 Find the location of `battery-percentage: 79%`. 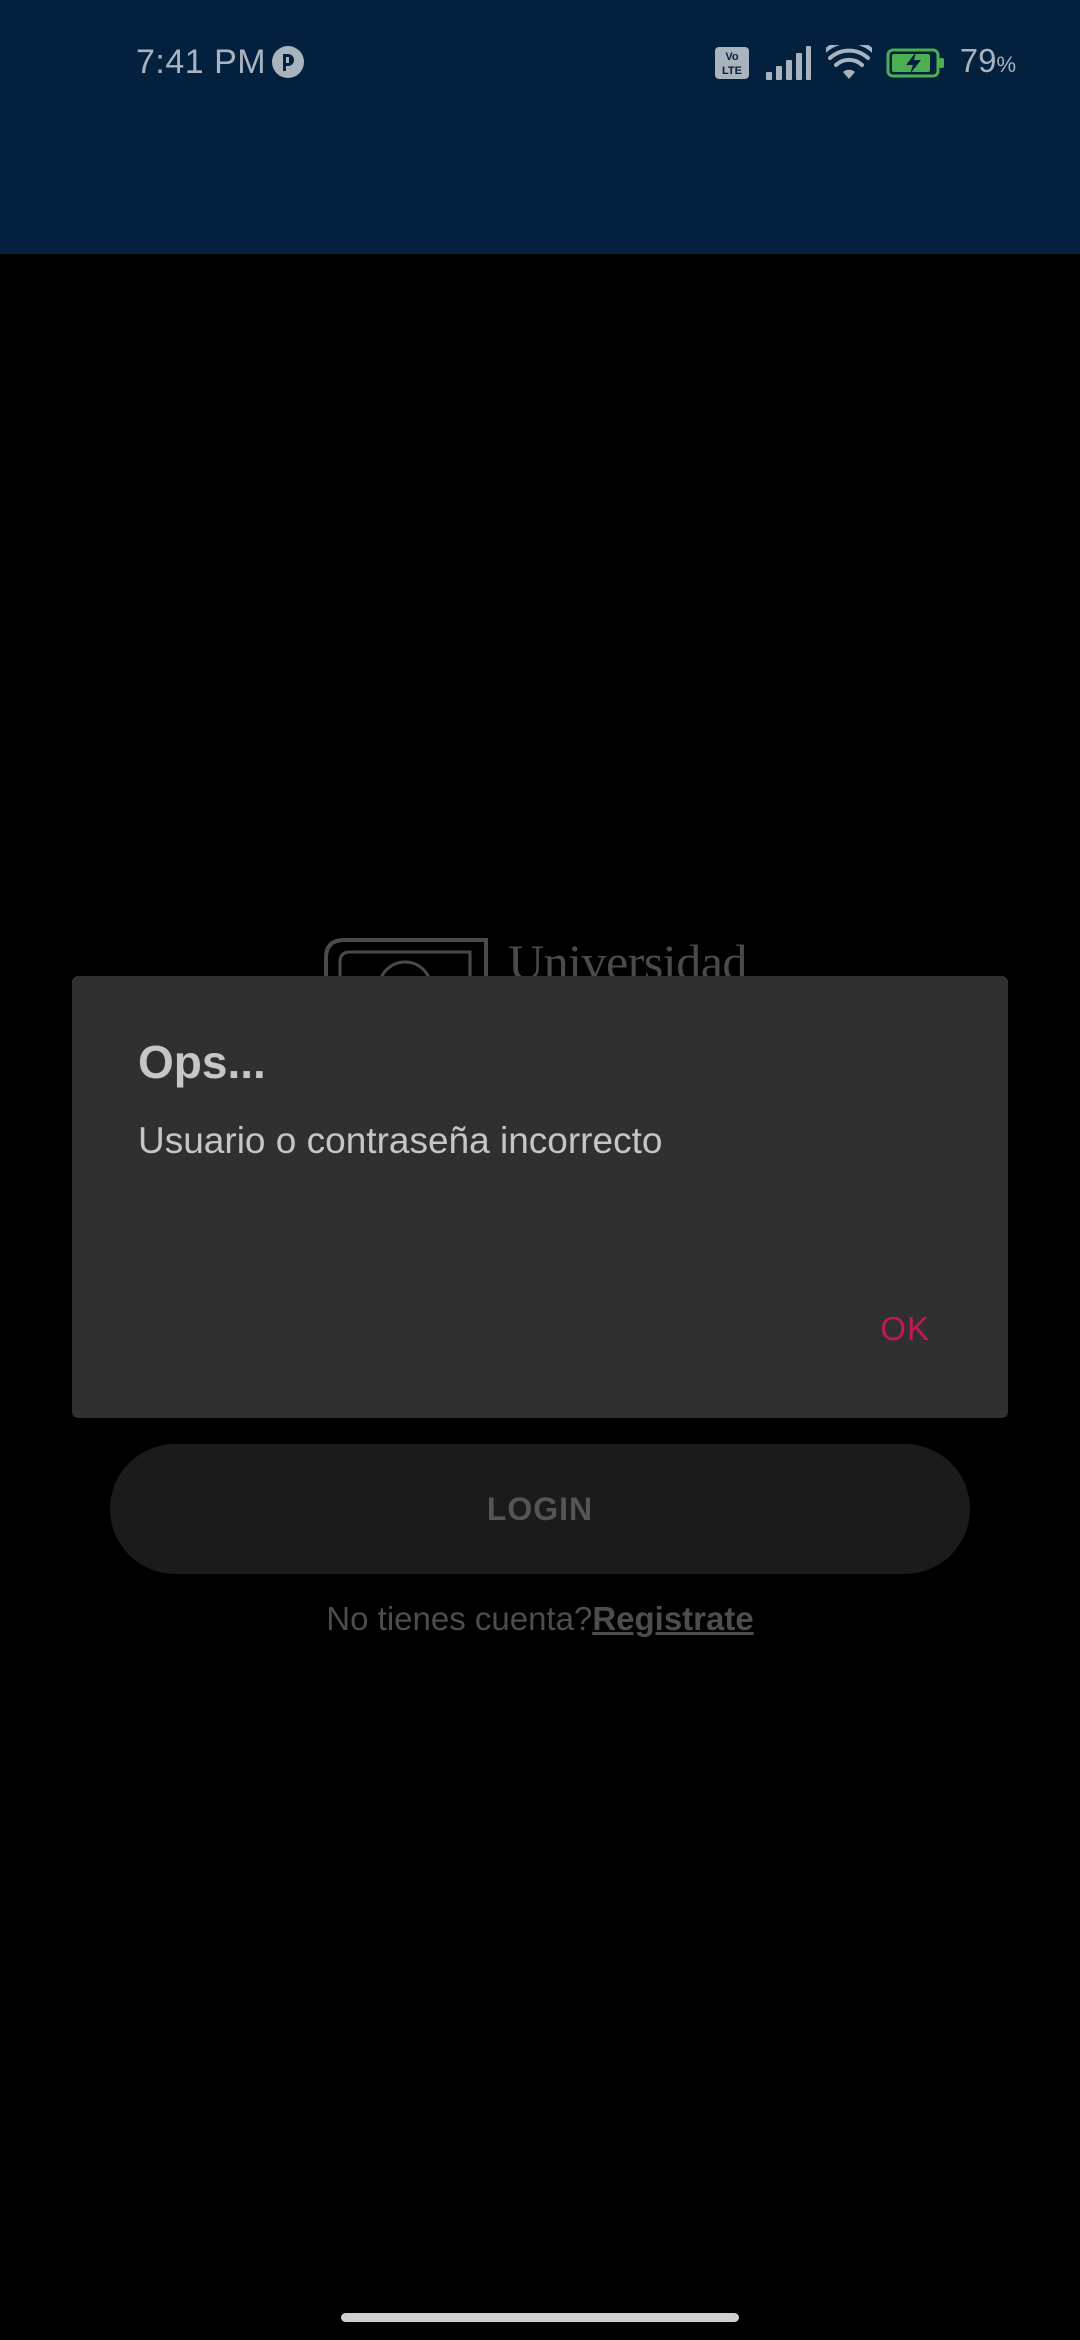

battery-percentage: 79% is located at coordinates (987, 60).